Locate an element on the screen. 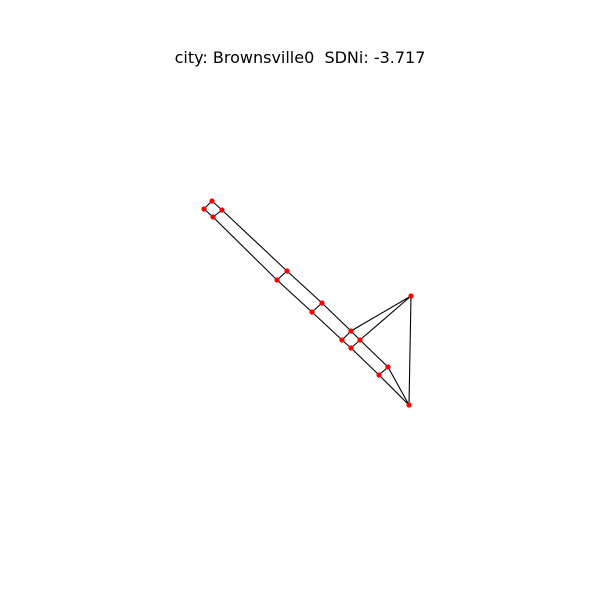  network-graph is located at coordinates (307, 303).